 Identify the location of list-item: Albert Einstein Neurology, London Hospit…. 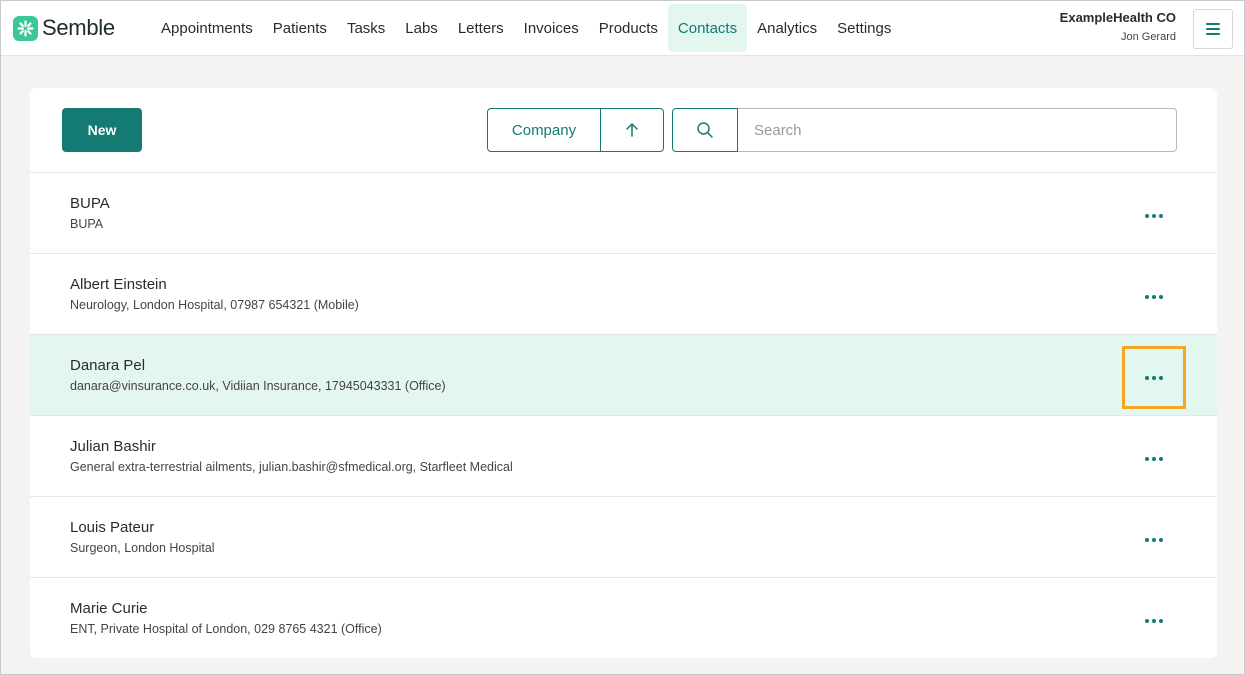
(623, 294).